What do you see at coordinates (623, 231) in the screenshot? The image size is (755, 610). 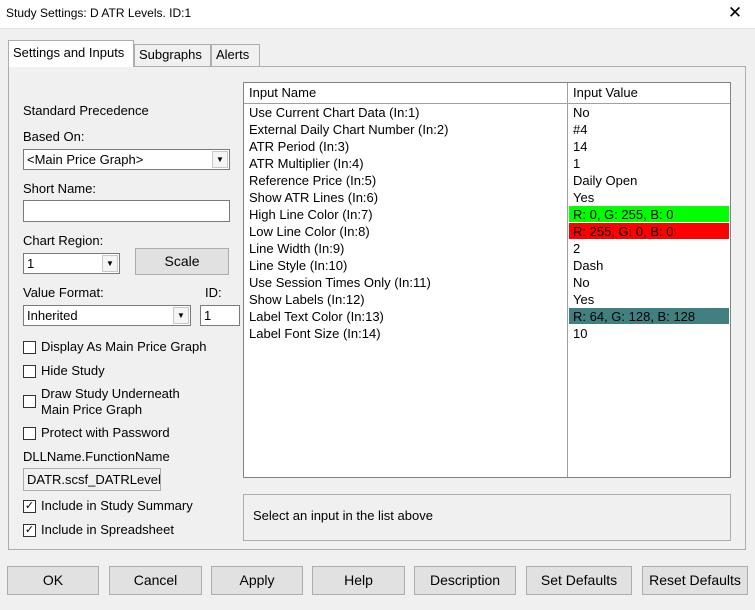 I see `input-value-text: R: 255, G: 0, B: 0` at bounding box center [623, 231].